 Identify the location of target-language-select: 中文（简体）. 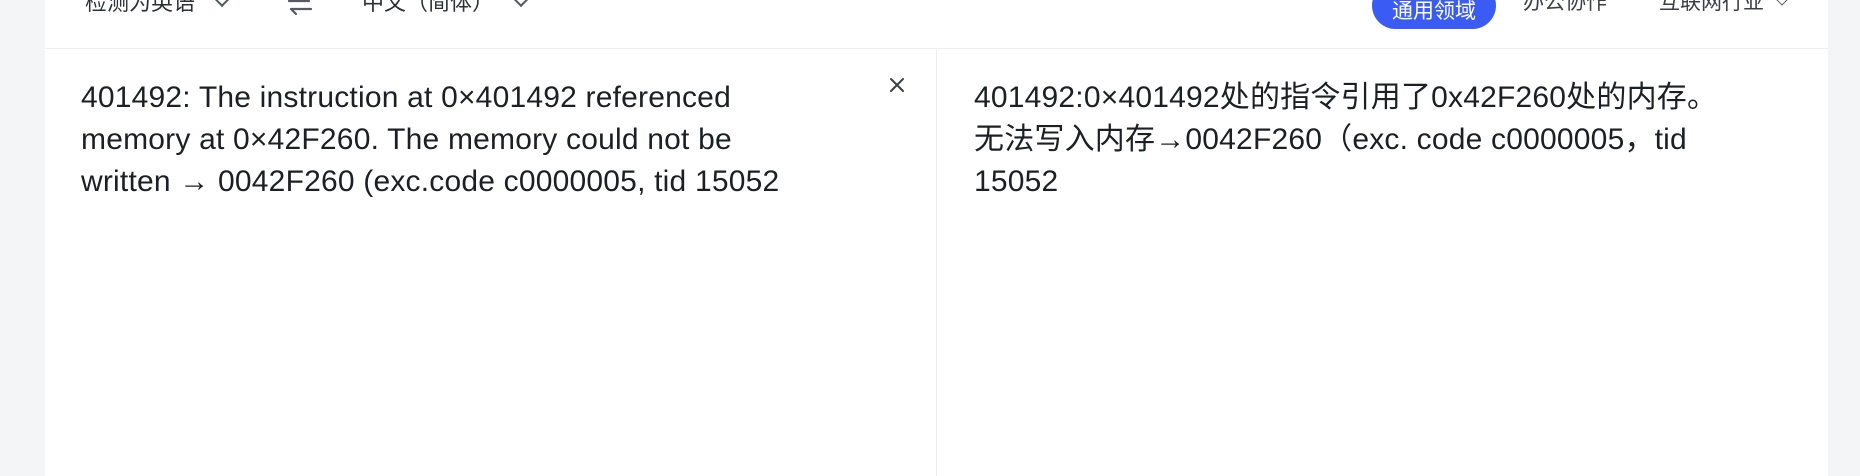
(445, 8).